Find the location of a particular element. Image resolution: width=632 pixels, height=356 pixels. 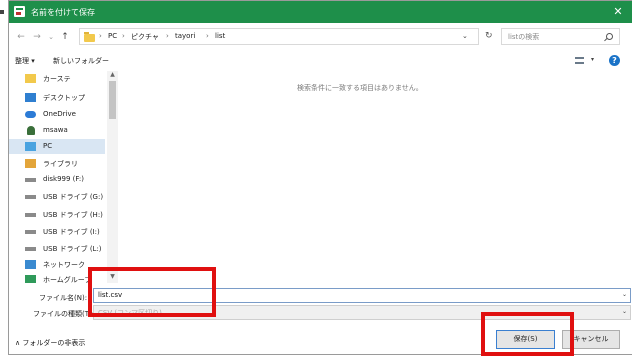

filename-dropdown-icon: ⌄ is located at coordinates (624, 294).